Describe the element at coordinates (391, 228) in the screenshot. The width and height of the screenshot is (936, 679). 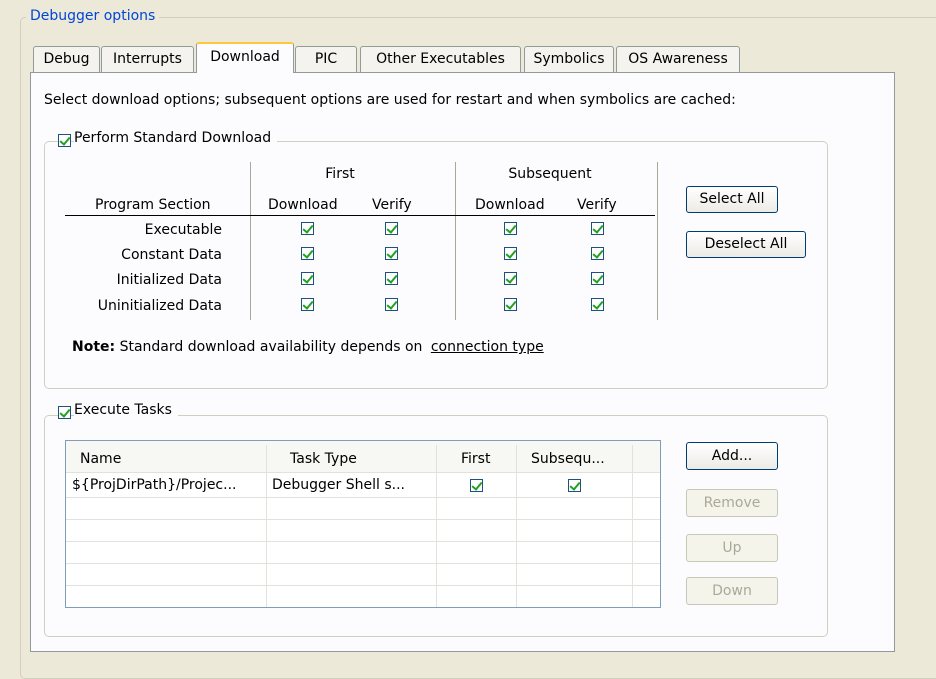
I see `executable-first-verify-checkbox` at that location.